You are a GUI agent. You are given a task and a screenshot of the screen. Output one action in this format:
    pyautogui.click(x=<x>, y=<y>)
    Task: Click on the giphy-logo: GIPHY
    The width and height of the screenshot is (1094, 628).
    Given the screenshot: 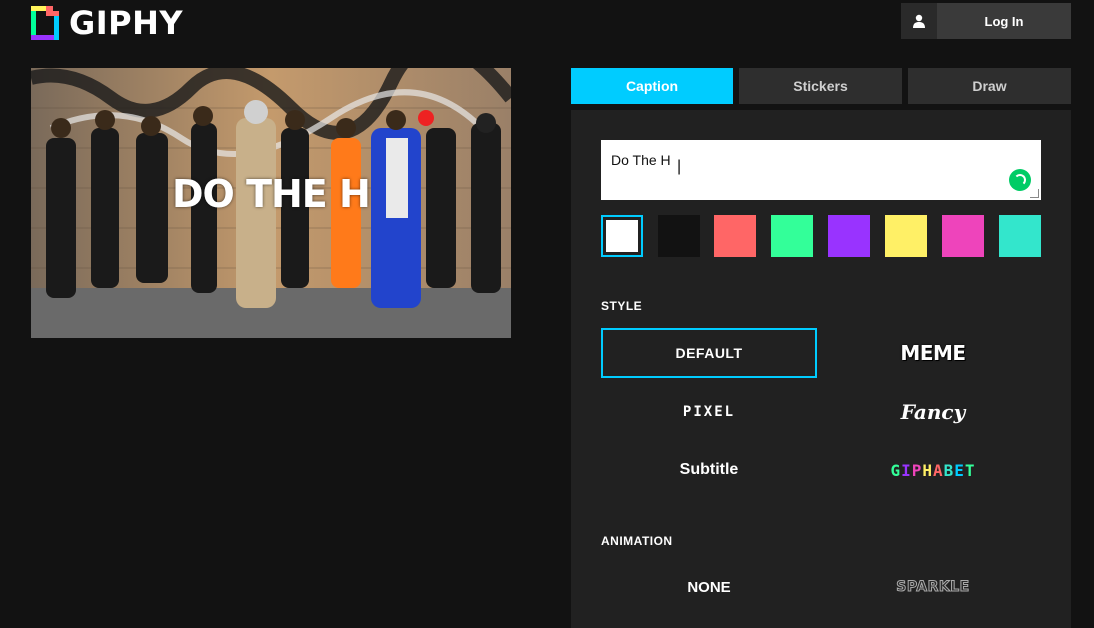 What is the action you would take?
    pyautogui.click(x=107, y=23)
    